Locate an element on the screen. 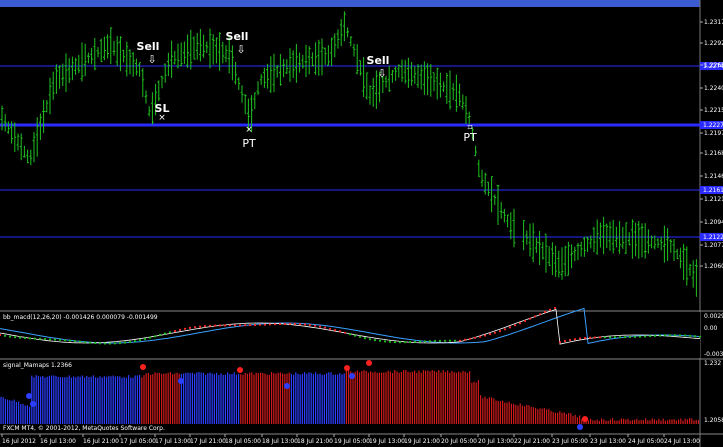 The width and height of the screenshot is (723, 447). price-label: 1.22405 is located at coordinates (713, 88).